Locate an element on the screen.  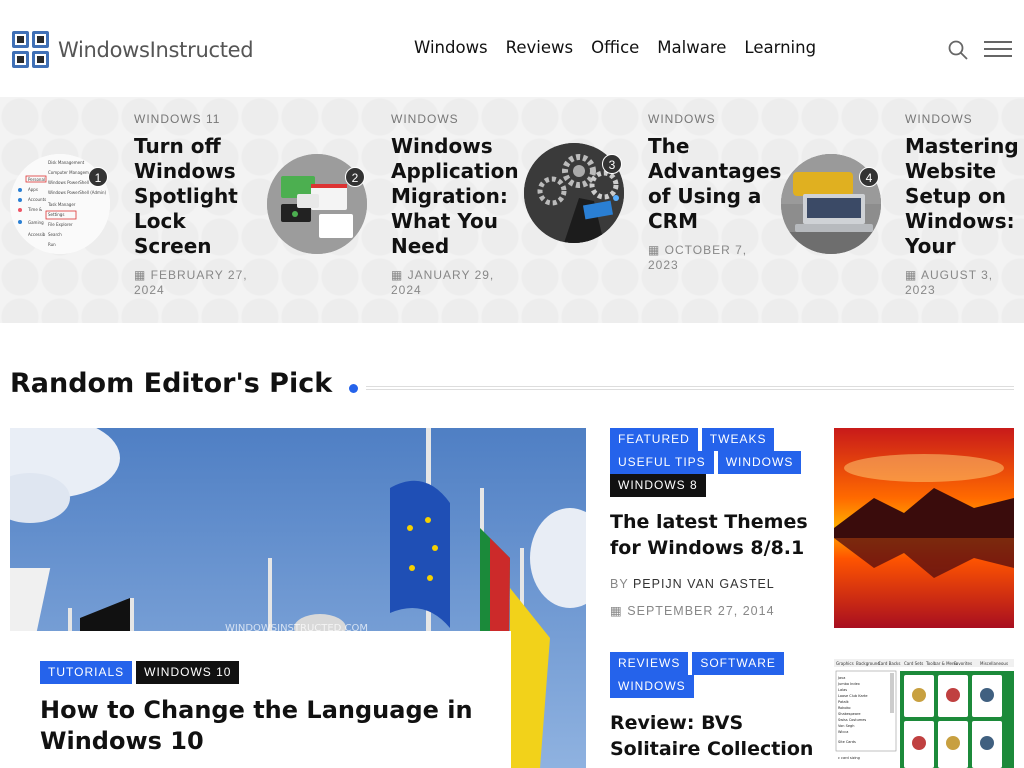
section-title: Random Editor's Pick is located at coordinates (171, 383).